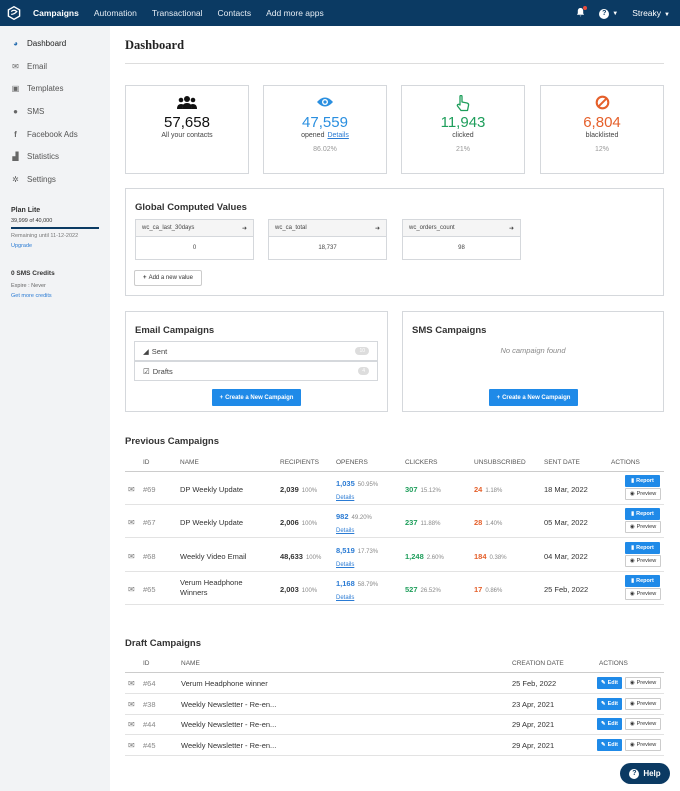 This screenshot has height=791, width=680. Describe the element at coordinates (149, 683) in the screenshot. I see `draft-id: #64` at that location.